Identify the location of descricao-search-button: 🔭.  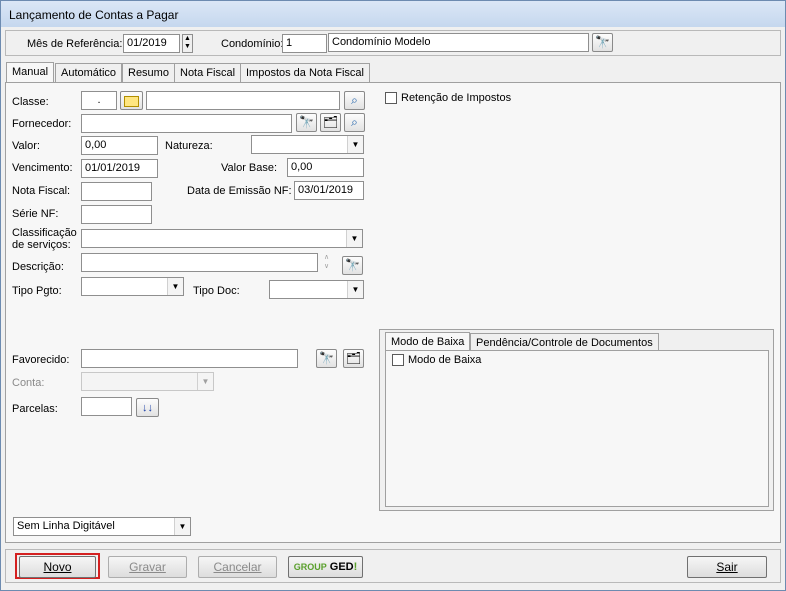
(352, 265).